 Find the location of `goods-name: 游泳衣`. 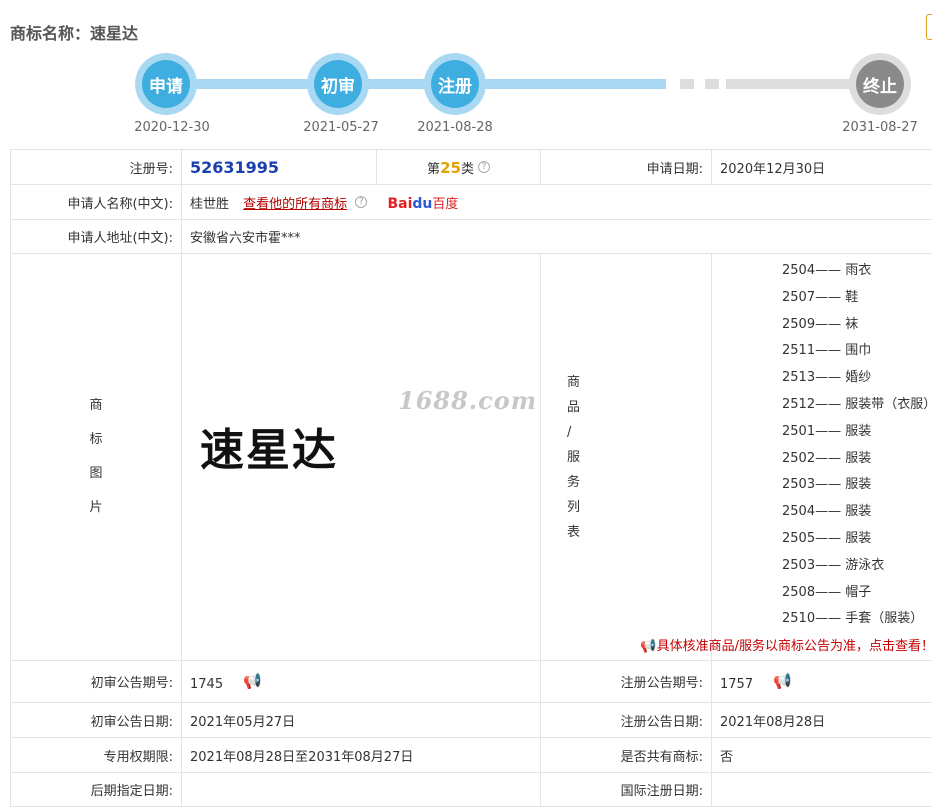

goods-name: 游泳衣 is located at coordinates (865, 565).